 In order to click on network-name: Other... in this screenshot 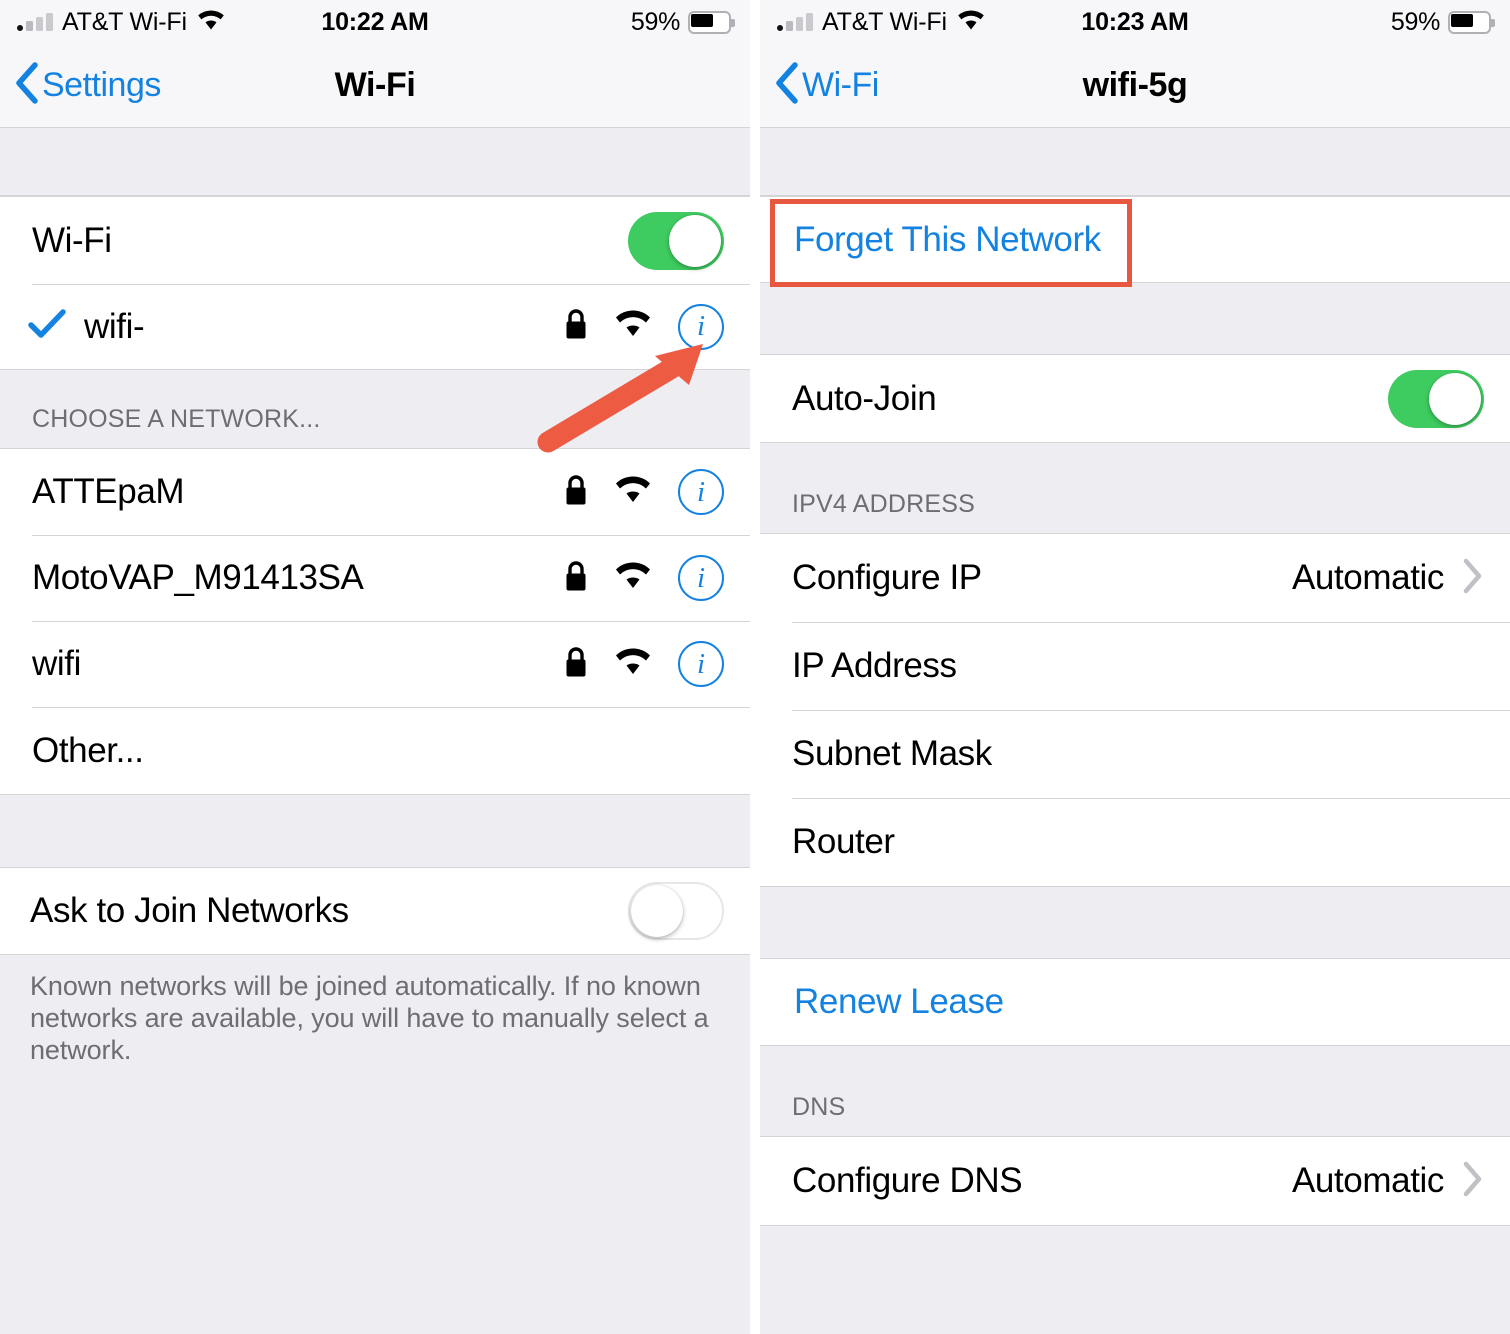, I will do `click(88, 750)`.